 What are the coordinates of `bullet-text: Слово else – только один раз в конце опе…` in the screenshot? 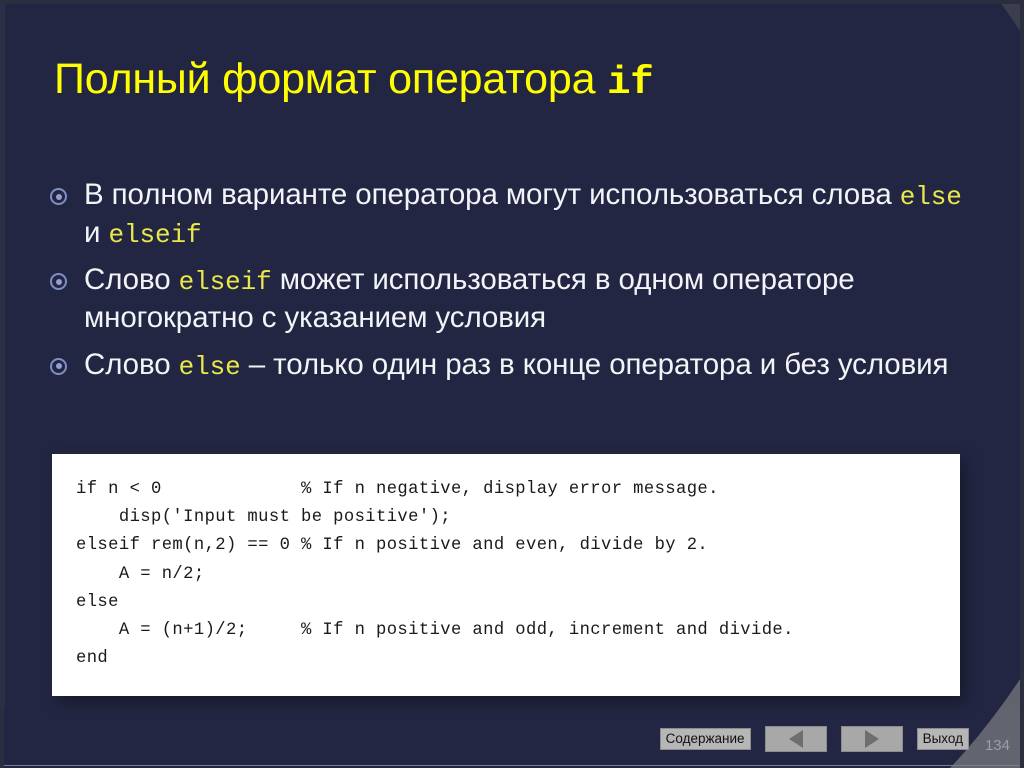 It's located at (516, 365).